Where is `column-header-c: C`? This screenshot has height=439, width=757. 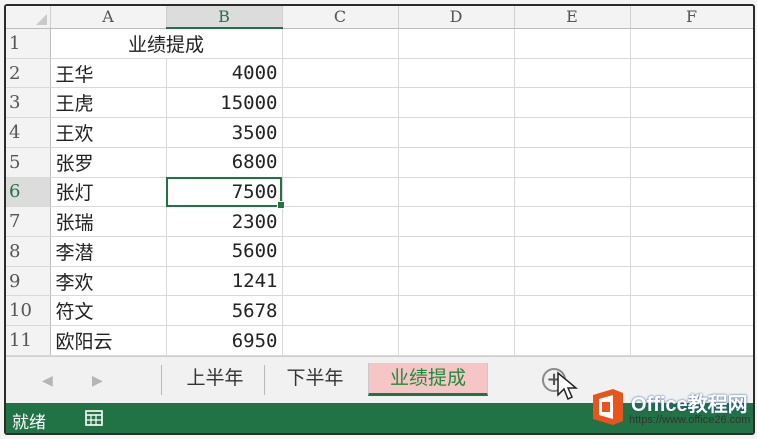 column-header-c: C is located at coordinates (340, 17).